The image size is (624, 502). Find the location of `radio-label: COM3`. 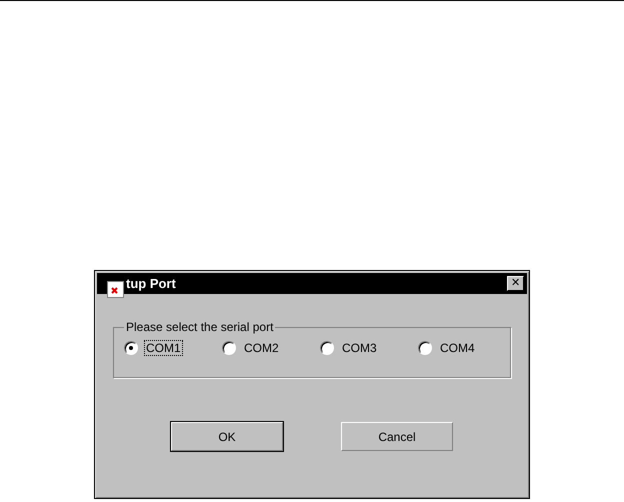

radio-label: COM3 is located at coordinates (359, 348).